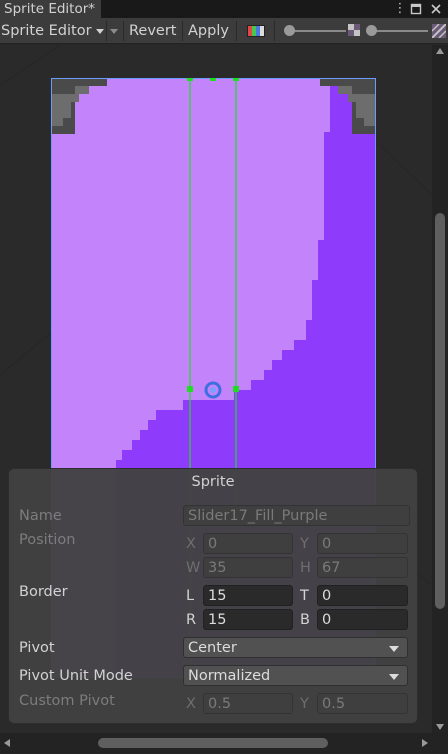 The image size is (448, 754). I want to click on horizontal-scrollbar, so click(216, 743).